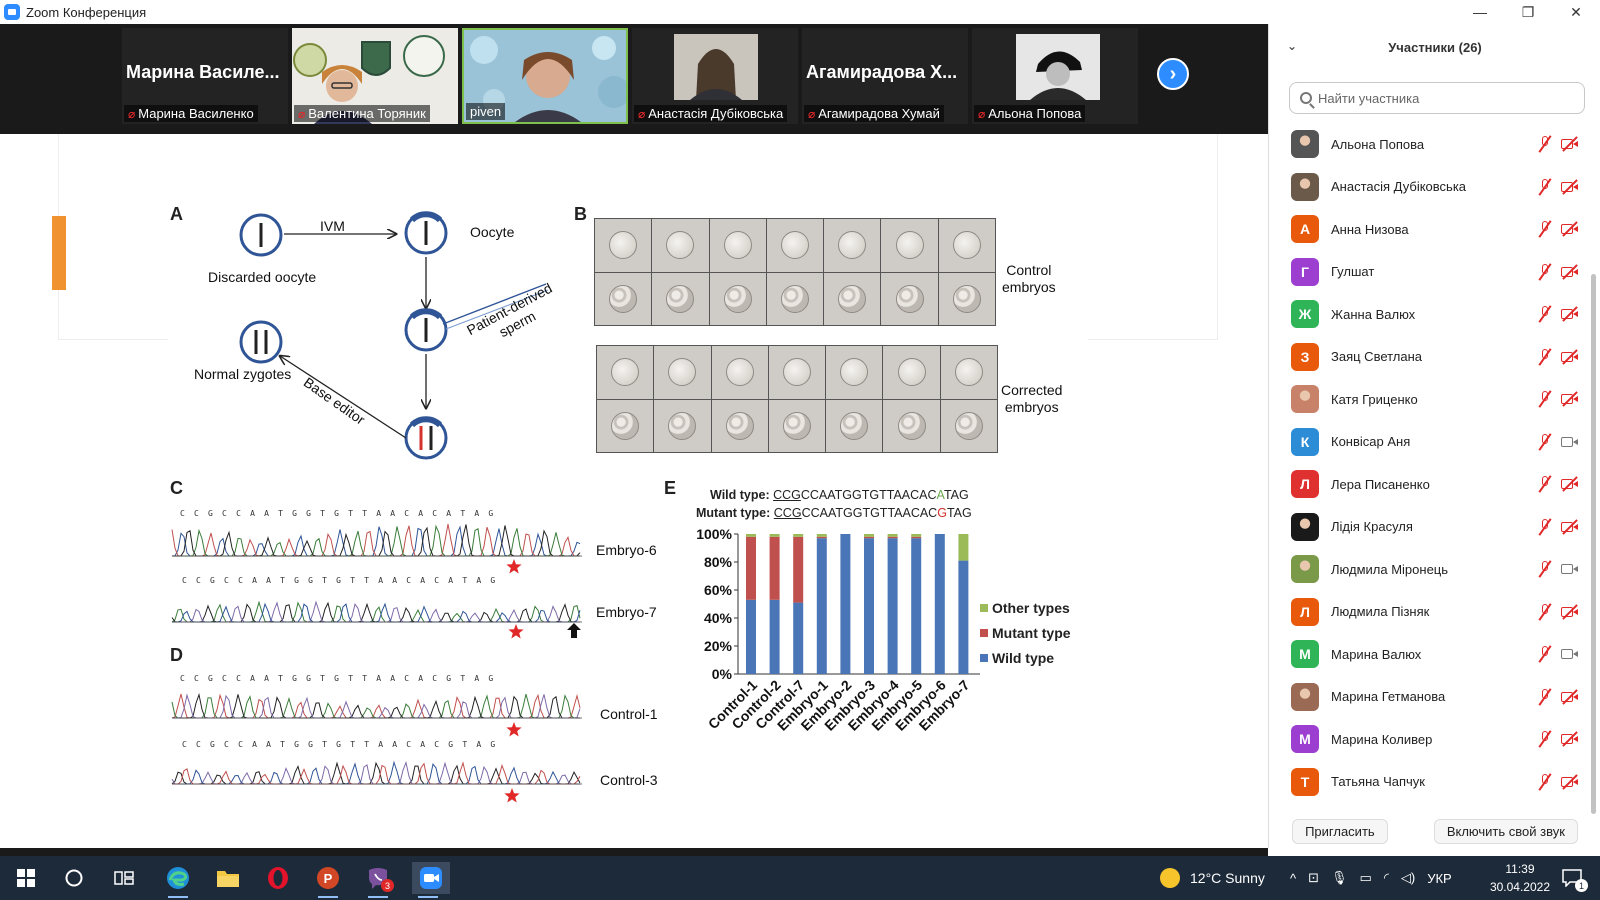 This screenshot has height=900, width=1600. What do you see at coordinates (1428, 399) in the screenshot?
I see `participant-row: Катя Гриценко` at bounding box center [1428, 399].